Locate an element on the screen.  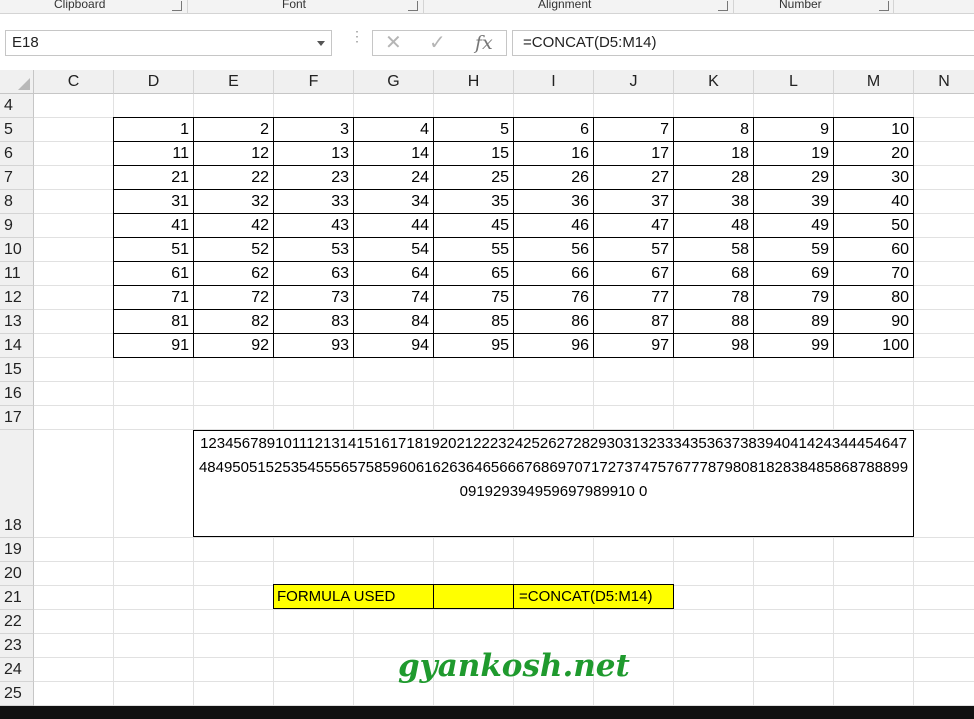
table-cell: 70 is located at coordinates (873, 273).